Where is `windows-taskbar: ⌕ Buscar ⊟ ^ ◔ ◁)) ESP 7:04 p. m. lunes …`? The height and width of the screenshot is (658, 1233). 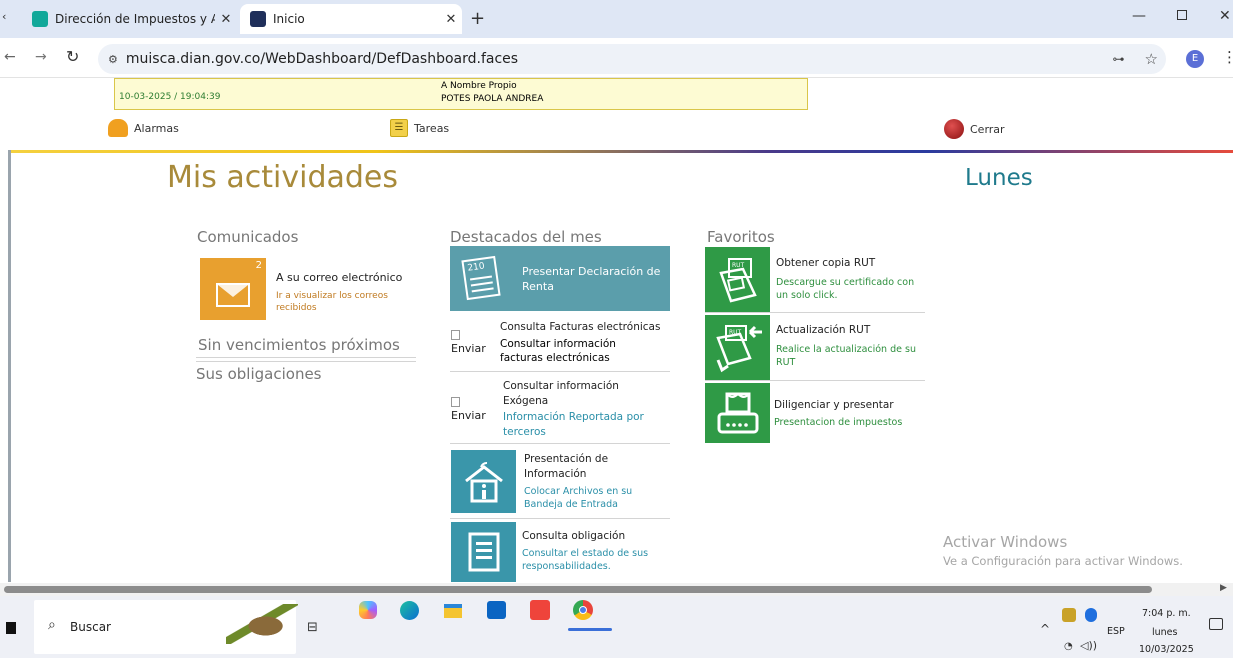 windows-taskbar: ⌕ Buscar ⊟ ^ ◔ ◁)) ESP 7:04 p. m. lunes … is located at coordinates (616, 627).